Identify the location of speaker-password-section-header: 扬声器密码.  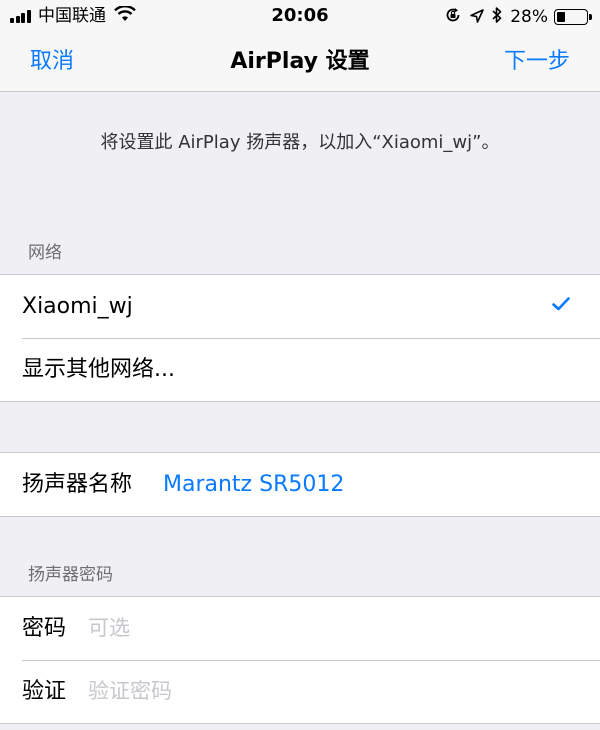
(70, 575).